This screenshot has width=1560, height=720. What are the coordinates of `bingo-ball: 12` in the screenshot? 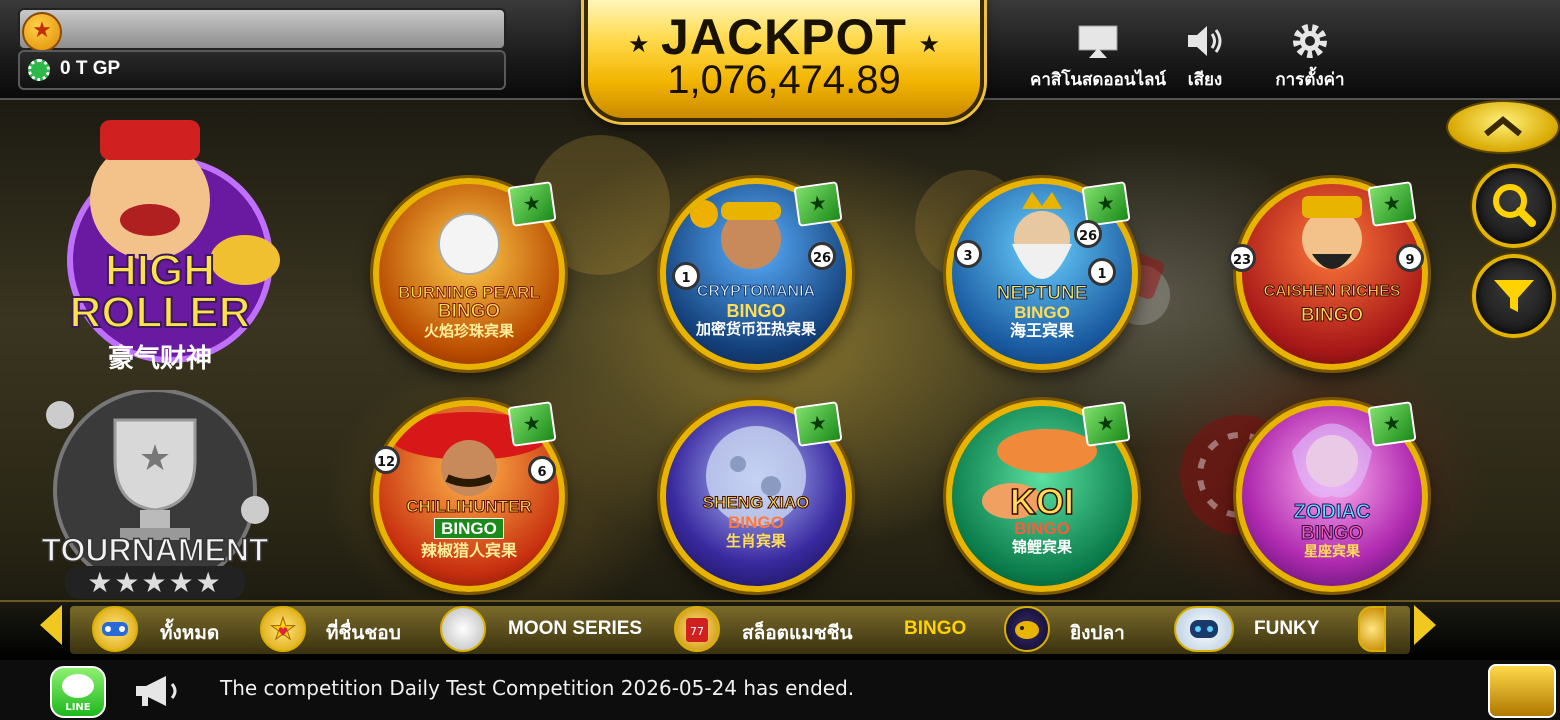 It's located at (386, 460).